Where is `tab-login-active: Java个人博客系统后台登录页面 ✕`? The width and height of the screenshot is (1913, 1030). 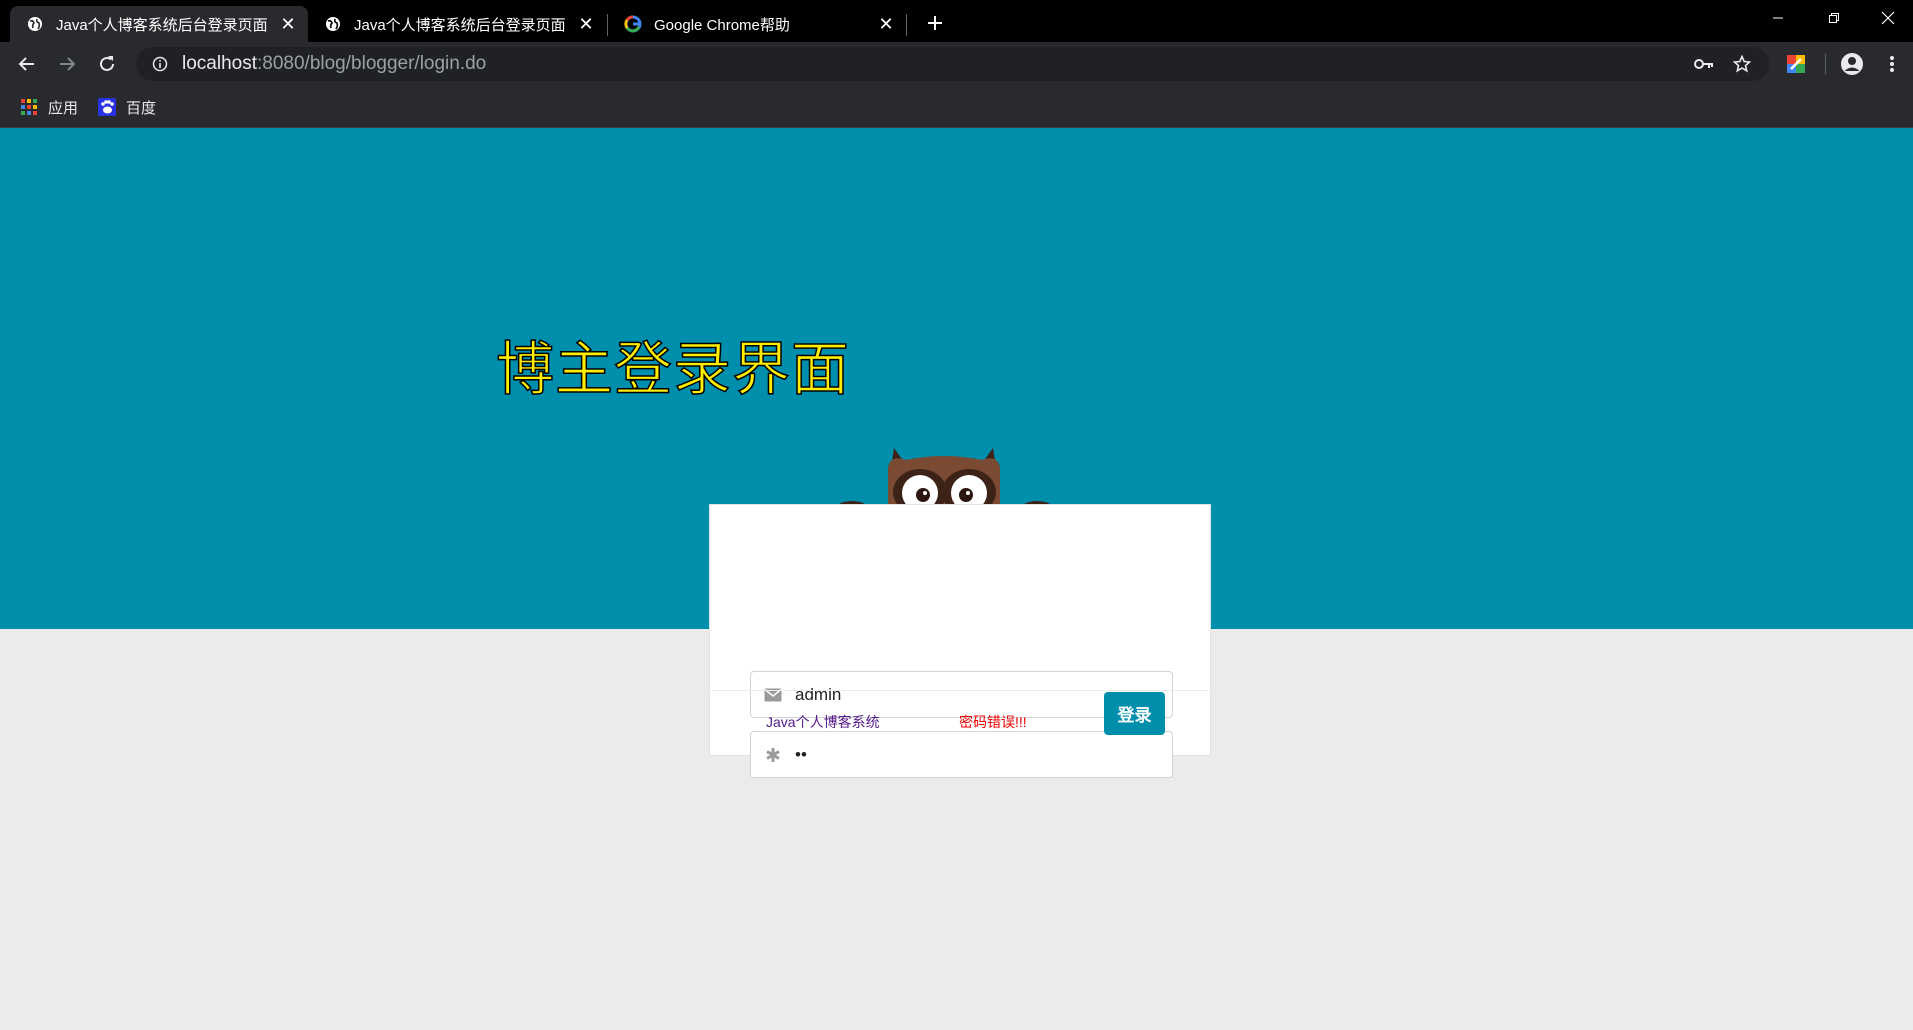
tab-login-active: Java个人博客系统后台登录页面 ✕ is located at coordinates (159, 24).